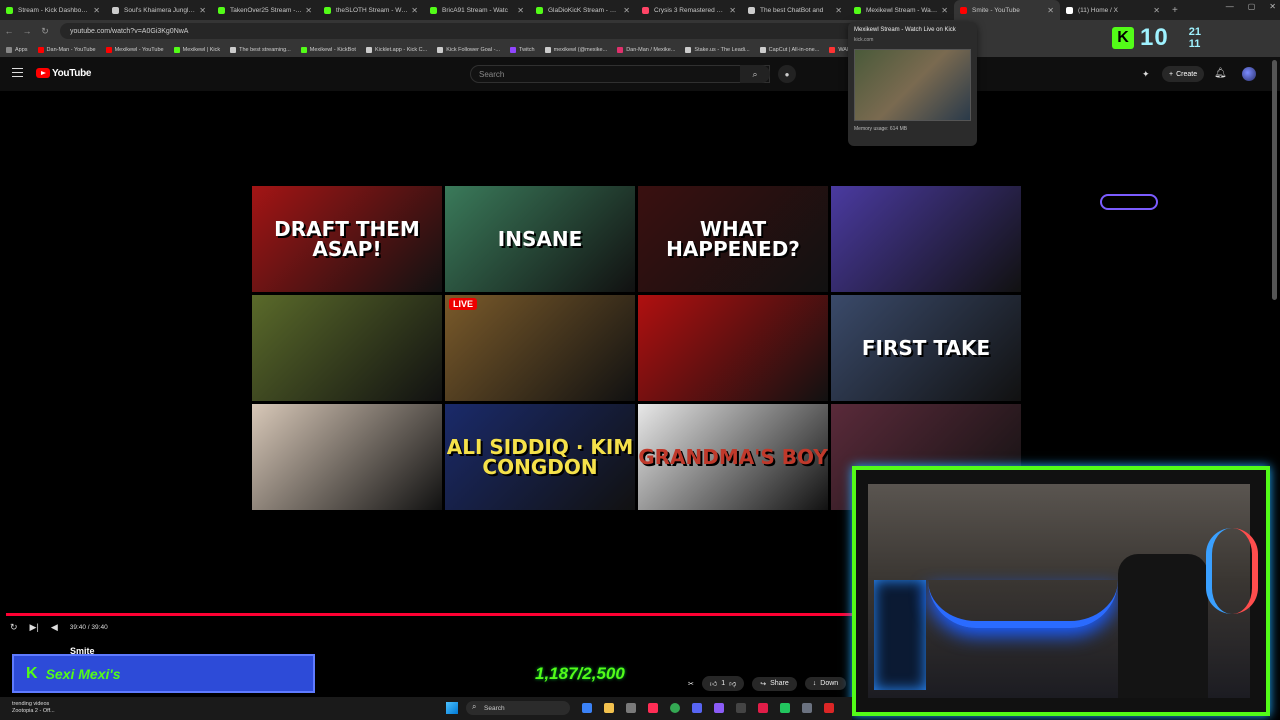  What do you see at coordinates (347, 239) in the screenshot?
I see `video-thumbnail: DRAFT THEM ASAP!` at bounding box center [347, 239].